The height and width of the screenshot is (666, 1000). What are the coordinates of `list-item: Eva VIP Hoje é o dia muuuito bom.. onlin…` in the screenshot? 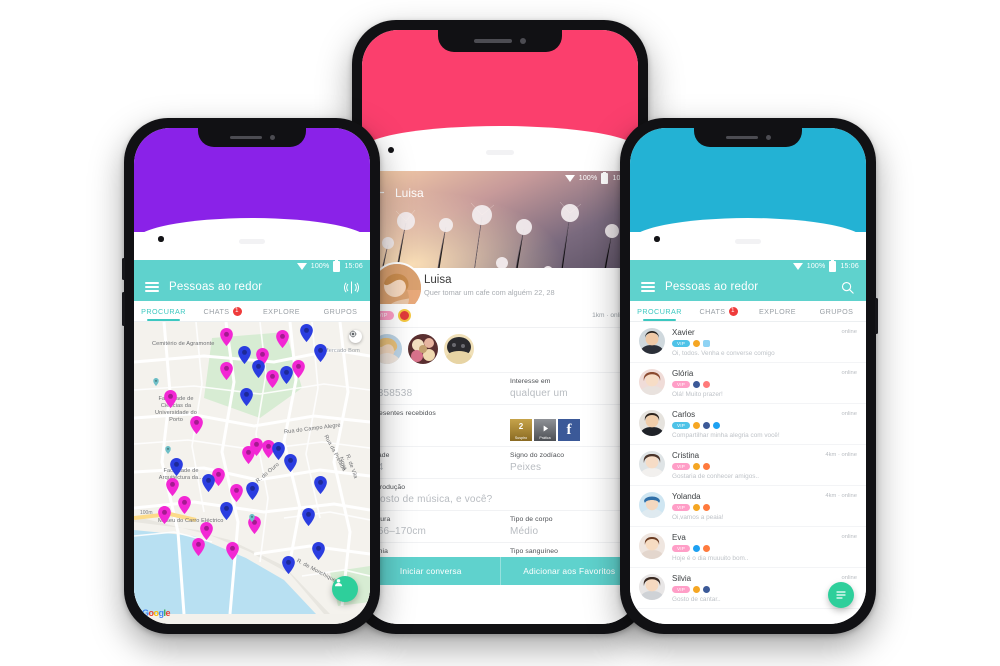 It's located at (748, 547).